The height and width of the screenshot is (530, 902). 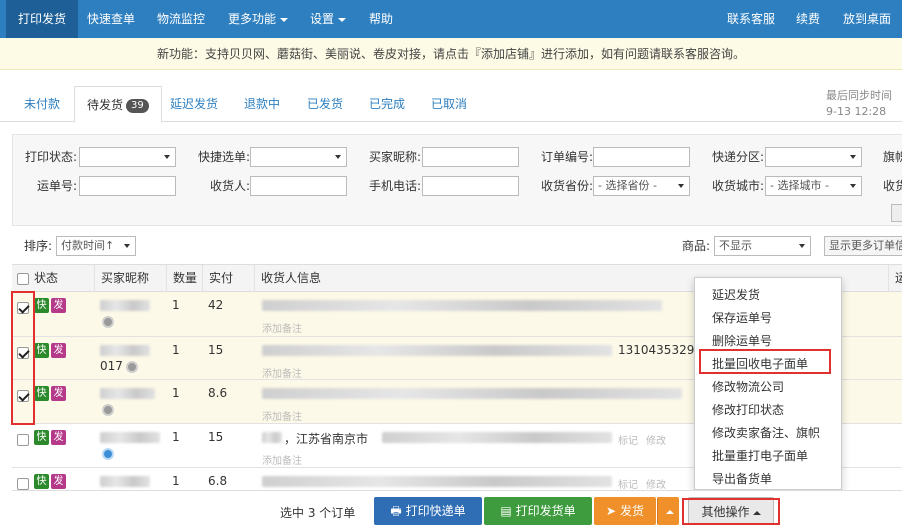 What do you see at coordinates (748, 409) in the screenshot?
I see `menu-change-print-status: 修改打印状态` at bounding box center [748, 409].